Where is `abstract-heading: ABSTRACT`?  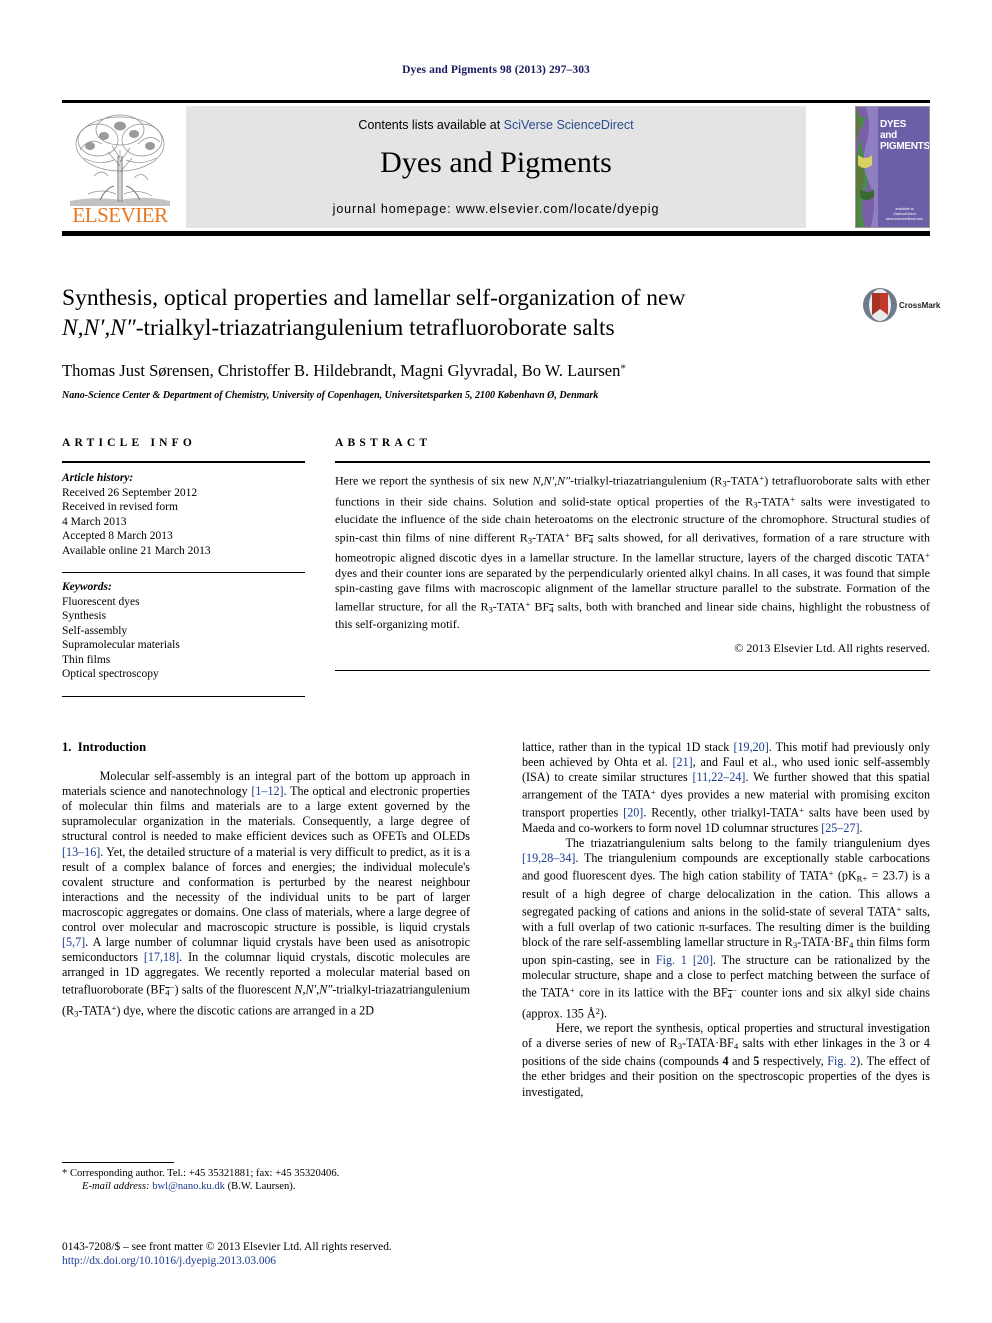
abstract-heading: ABSTRACT is located at coordinates (383, 443).